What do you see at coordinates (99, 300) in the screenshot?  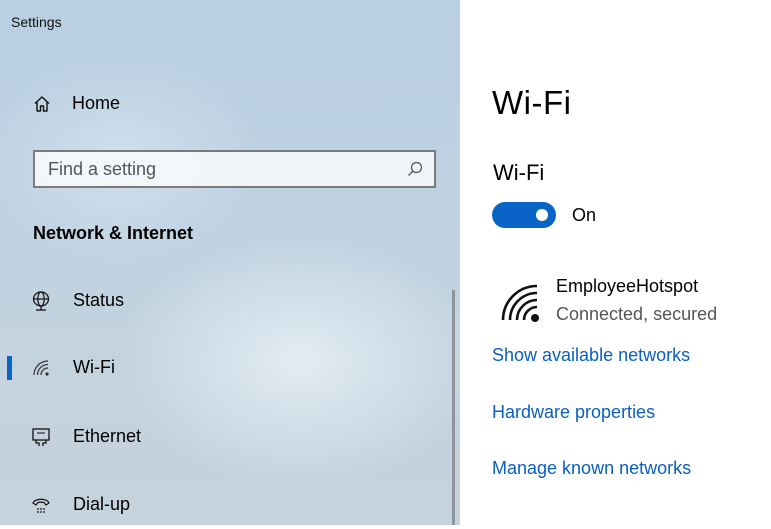 I see `sidebar-item-label: Status` at bounding box center [99, 300].